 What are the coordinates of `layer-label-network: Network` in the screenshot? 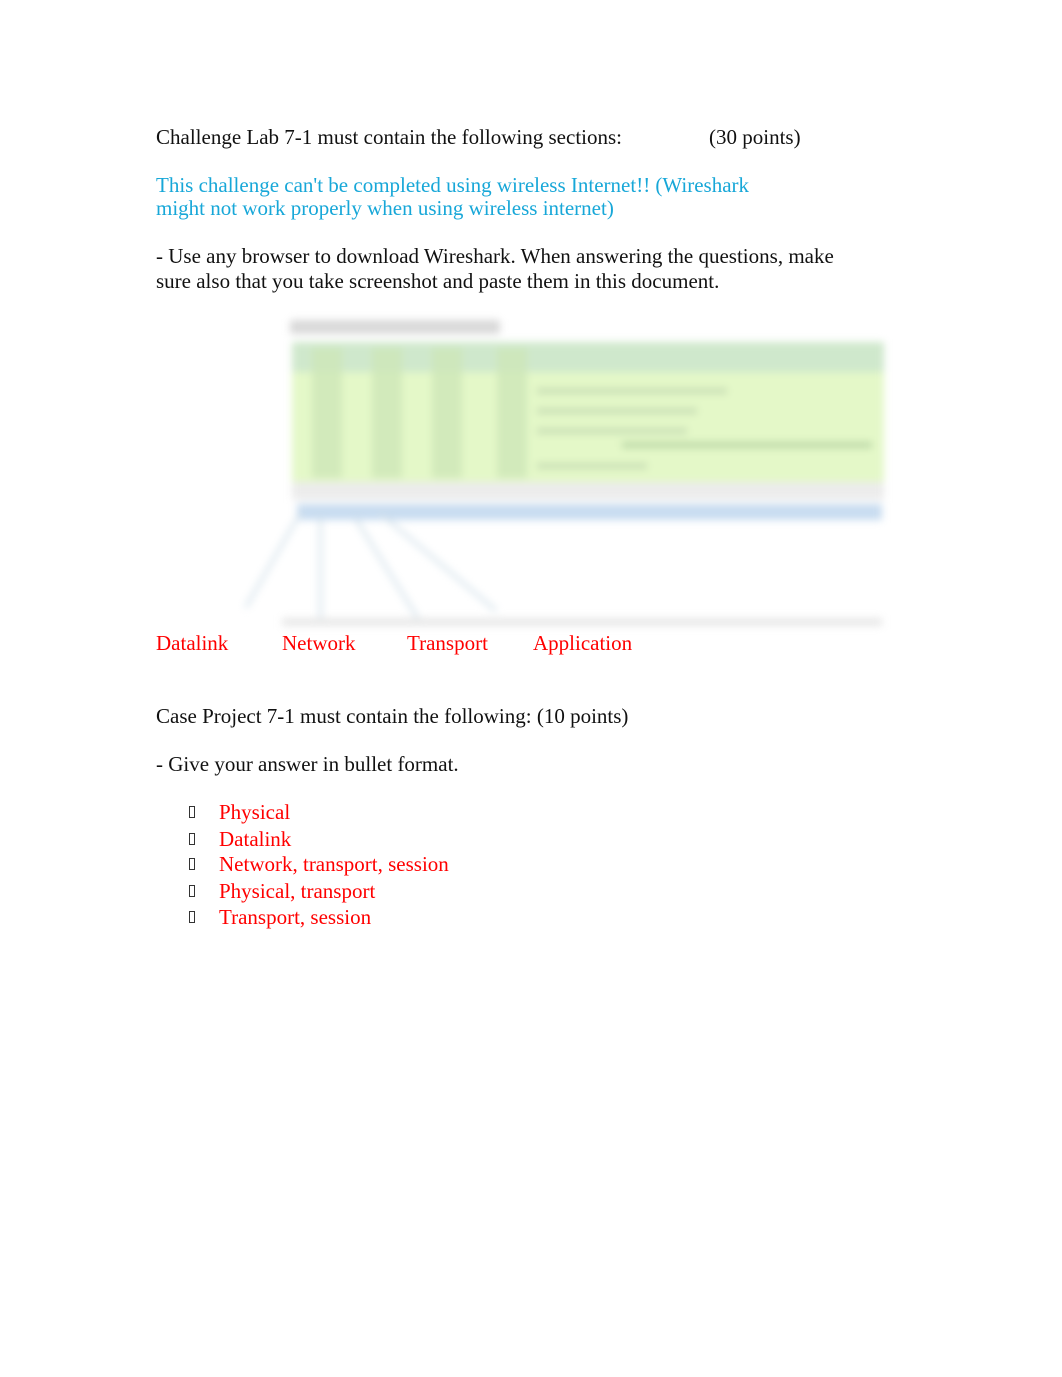 It's located at (319, 643).